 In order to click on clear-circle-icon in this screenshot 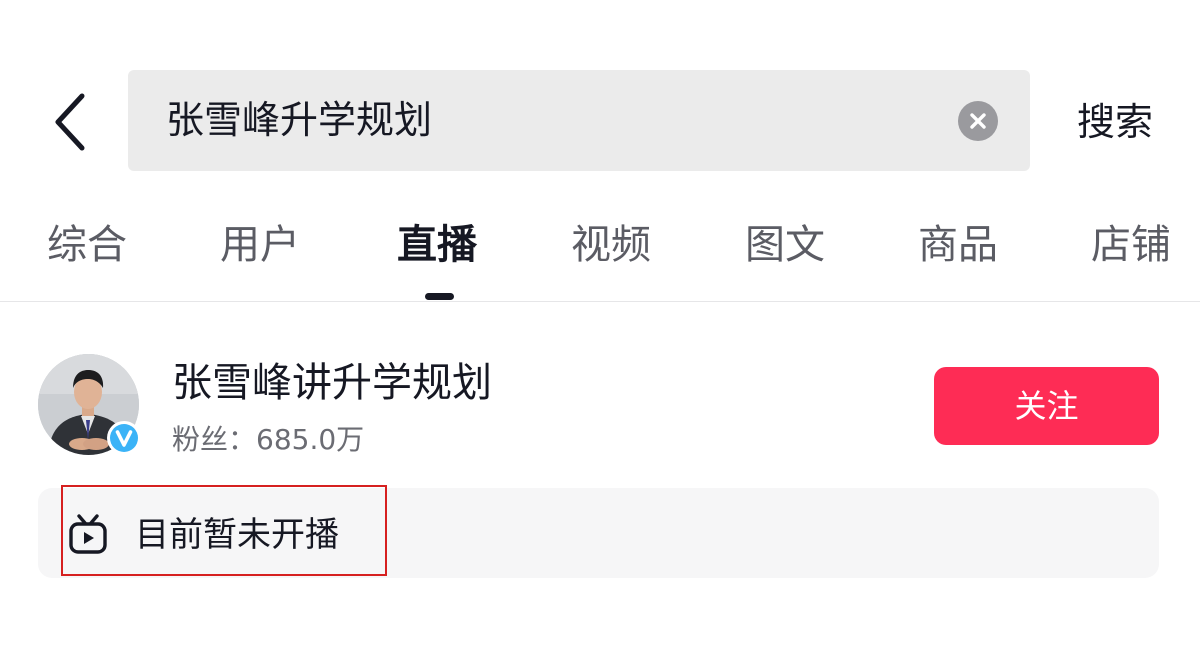, I will do `click(978, 121)`.